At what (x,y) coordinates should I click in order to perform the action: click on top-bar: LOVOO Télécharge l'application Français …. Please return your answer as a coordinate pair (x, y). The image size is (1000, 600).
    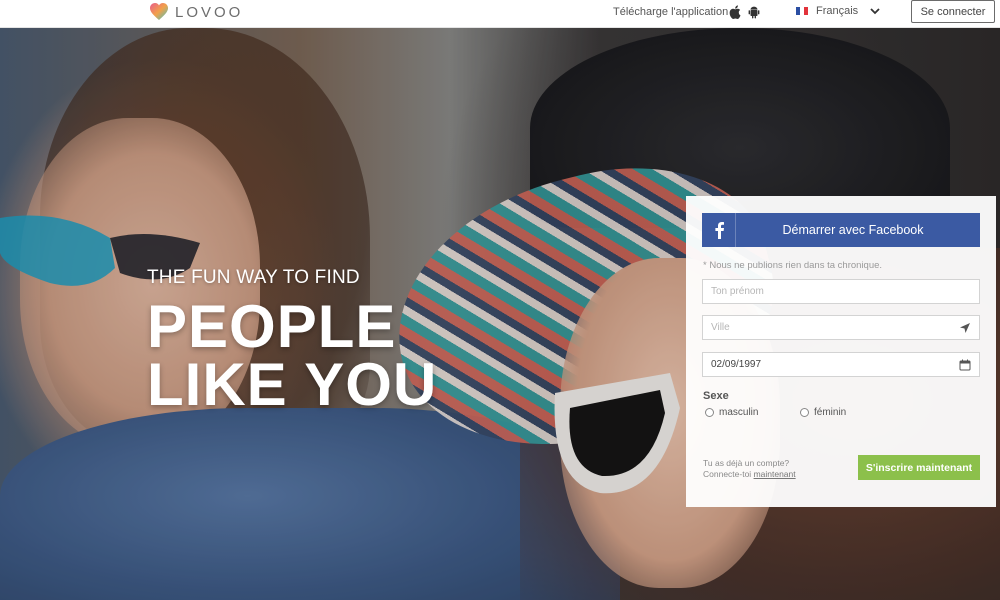
    Looking at the image, I should click on (500, 14).